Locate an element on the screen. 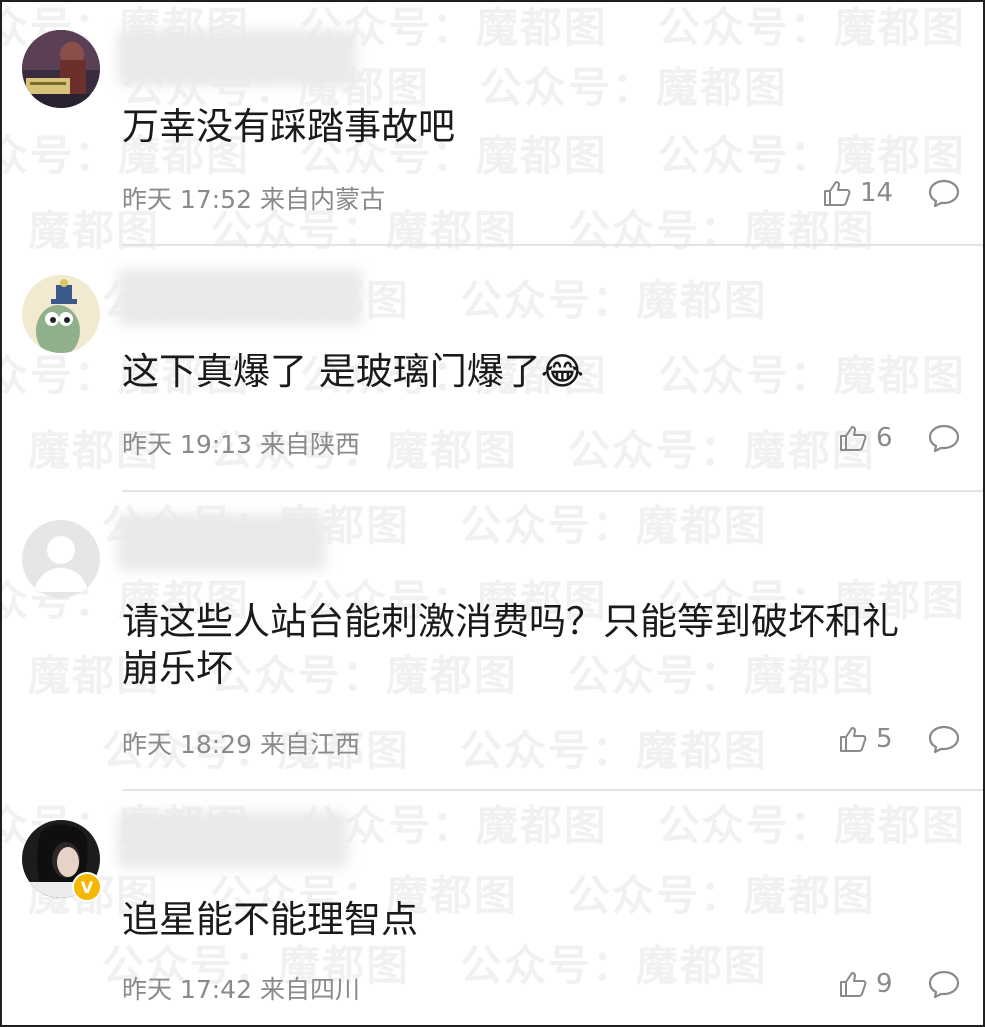  like-count: 9 is located at coordinates (884, 984).